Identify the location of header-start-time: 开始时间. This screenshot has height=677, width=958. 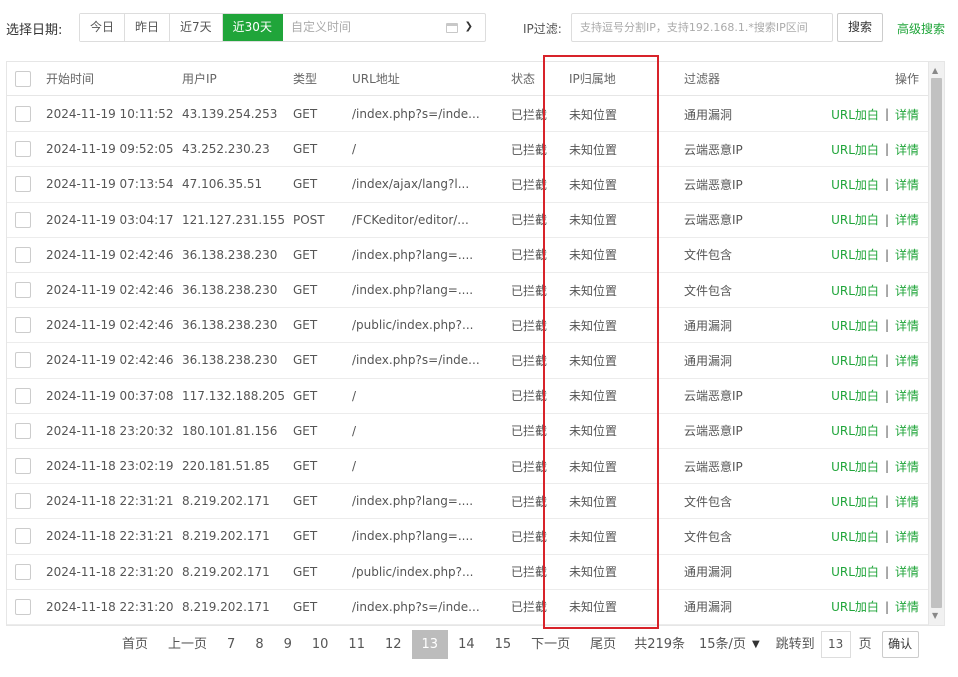
(111, 78).